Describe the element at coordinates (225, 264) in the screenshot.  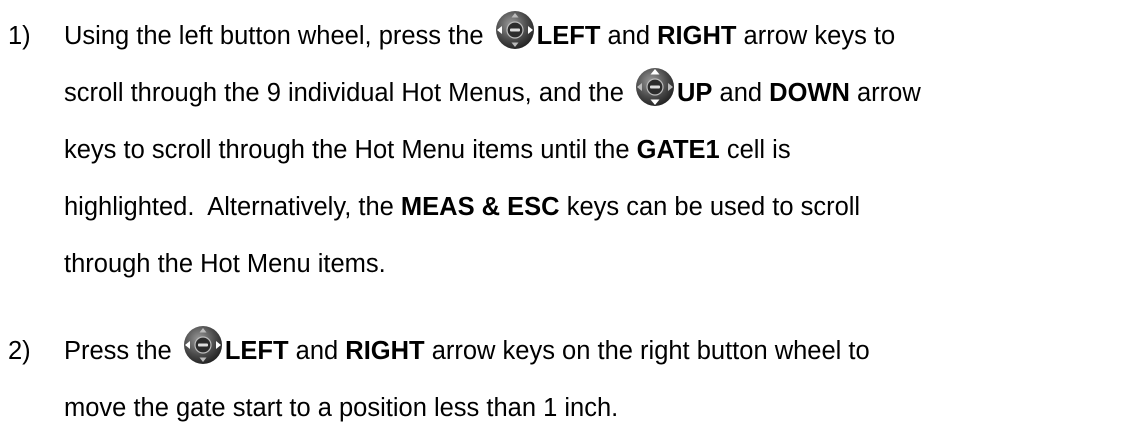
I see `step-line: through the Hot Menu items.` at that location.